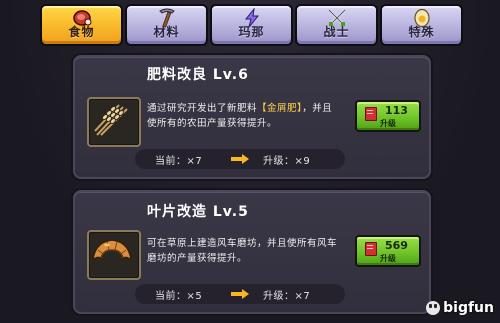  I want to click on next-value: 升级：×7, so click(287, 296).